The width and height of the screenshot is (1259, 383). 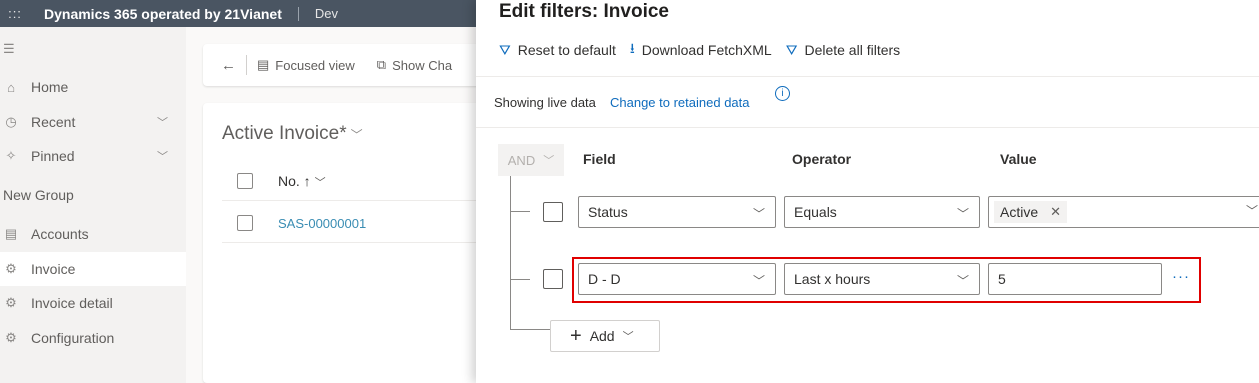 What do you see at coordinates (50, 87) in the screenshot?
I see `sidebar-item-label: Home` at bounding box center [50, 87].